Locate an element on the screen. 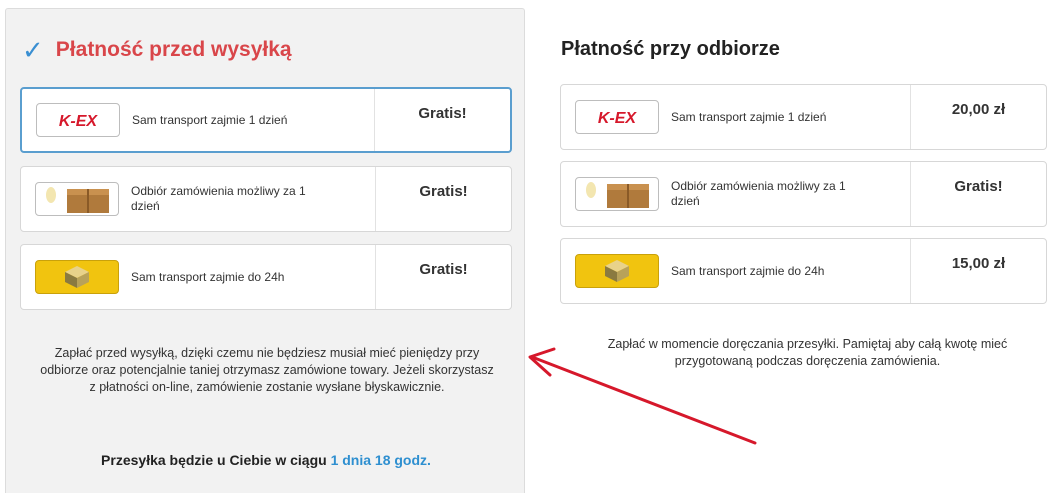 The image size is (1047, 493). prepaid-option-courier: Sam transport zajmie do 24h Gratis! is located at coordinates (266, 277).